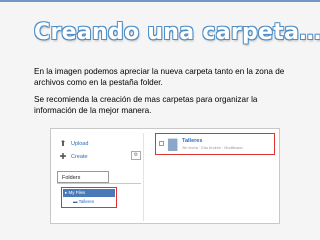 The height and width of the screenshot is (240, 320). What do you see at coordinates (79, 156) in the screenshot?
I see `create-label: Create` at bounding box center [79, 156].